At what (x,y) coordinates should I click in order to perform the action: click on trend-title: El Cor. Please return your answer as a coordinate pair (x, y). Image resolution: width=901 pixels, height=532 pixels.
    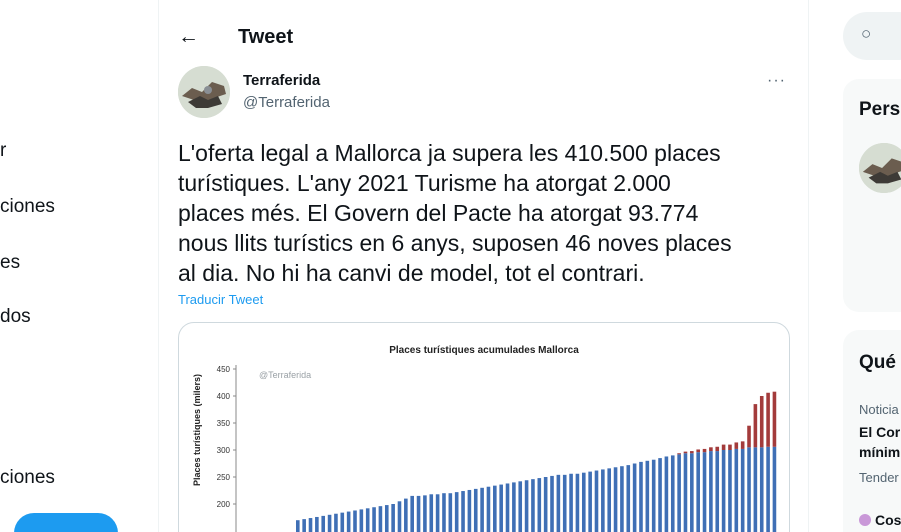
    Looking at the image, I should click on (879, 432).